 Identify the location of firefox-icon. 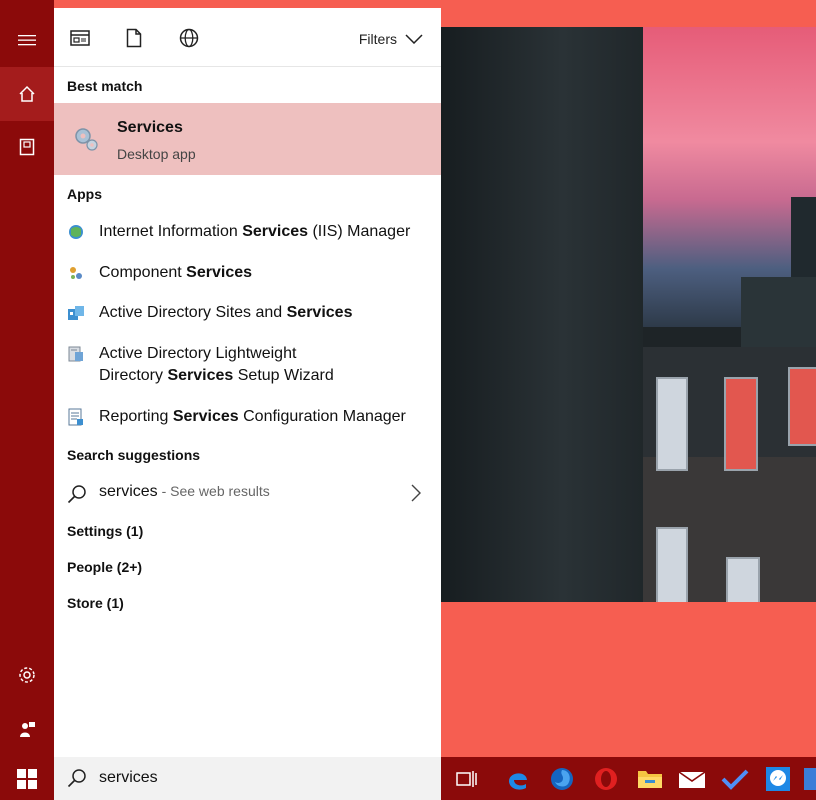
(562, 779).